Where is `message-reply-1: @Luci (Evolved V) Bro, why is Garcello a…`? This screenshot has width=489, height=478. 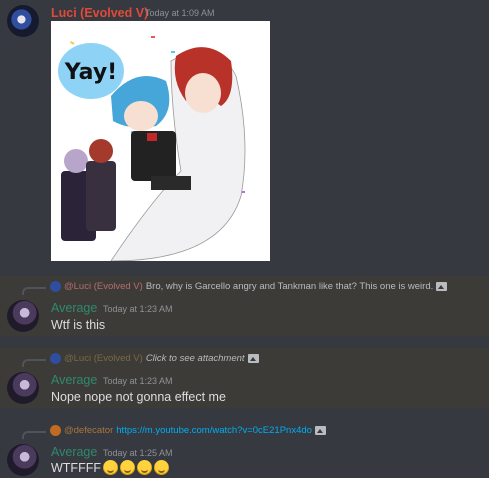 message-reply-1: @Luci (Evolved V) Bro, why is Garcello a… is located at coordinates (244, 306).